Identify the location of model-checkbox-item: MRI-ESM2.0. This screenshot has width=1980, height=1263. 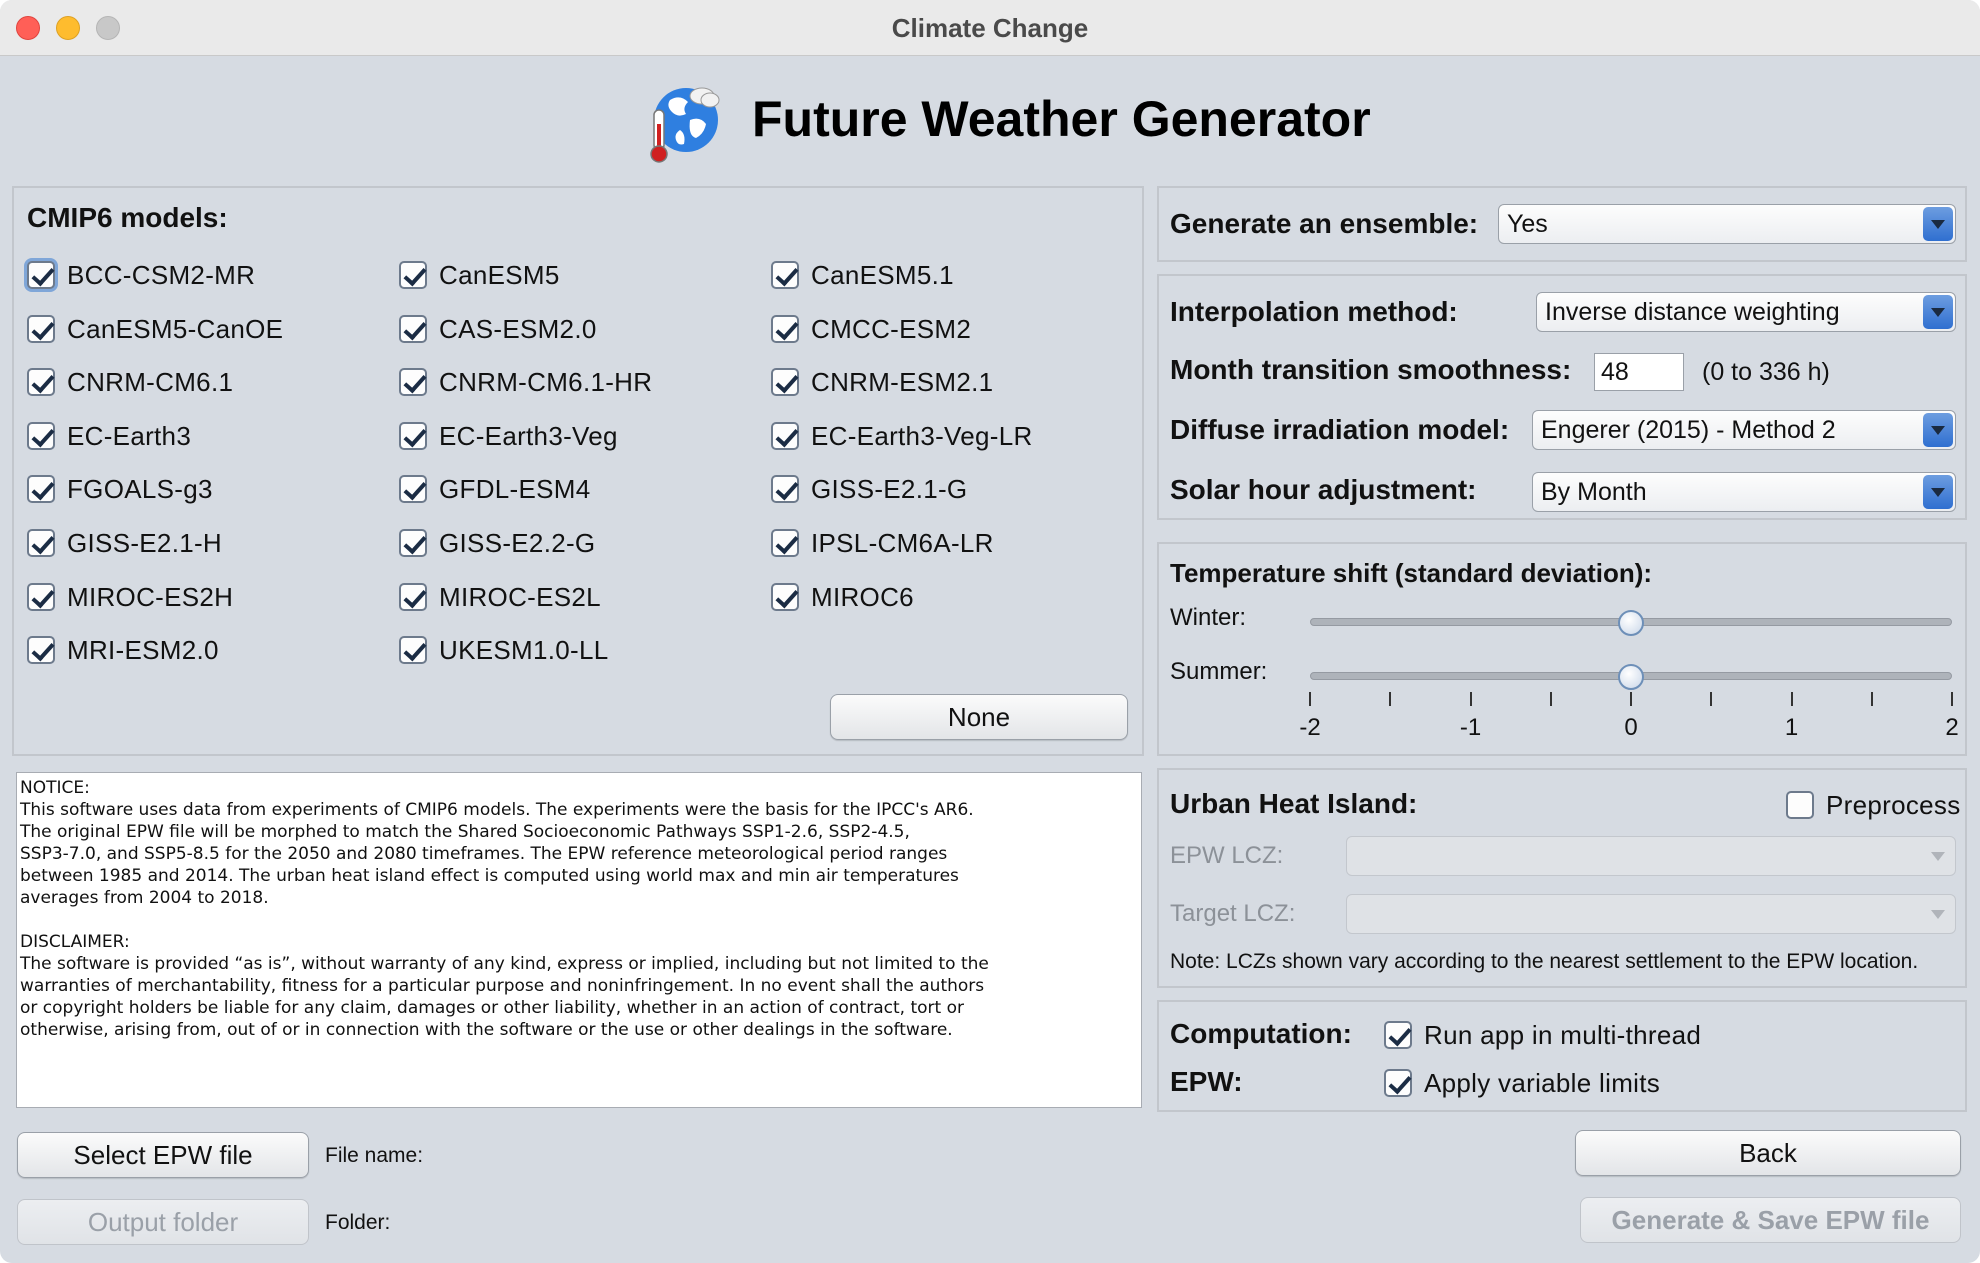
(123, 650).